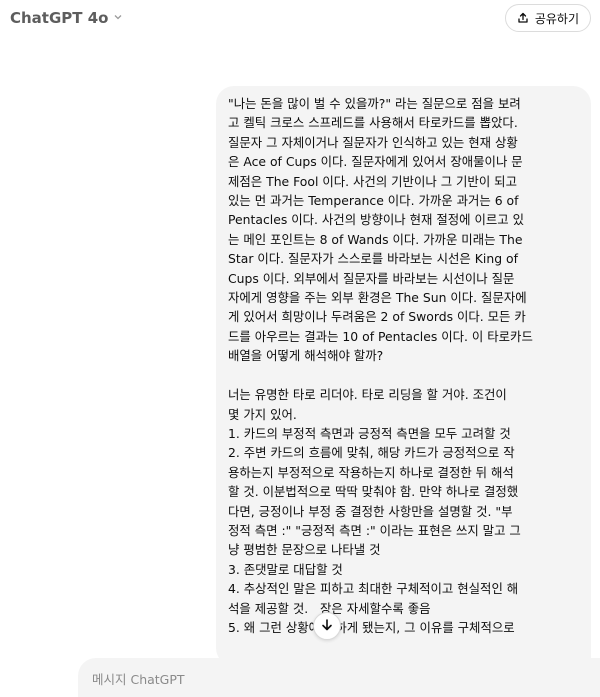 Image resolution: width=600 pixels, height=697 pixels. Describe the element at coordinates (138, 678) in the screenshot. I see `composer-placeholder: 메시지 ChatGPT` at that location.